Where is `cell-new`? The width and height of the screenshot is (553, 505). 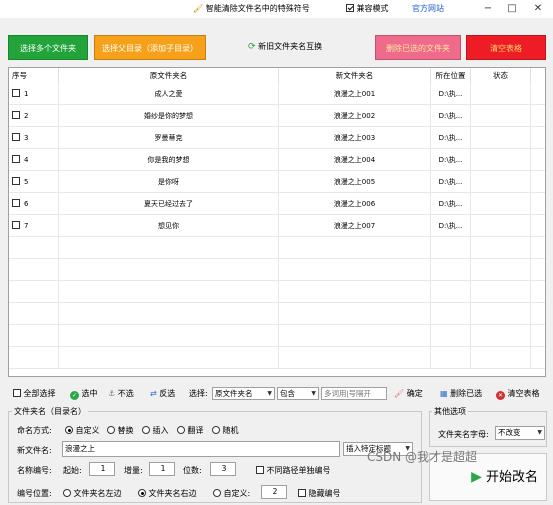
cell-new is located at coordinates (355, 248).